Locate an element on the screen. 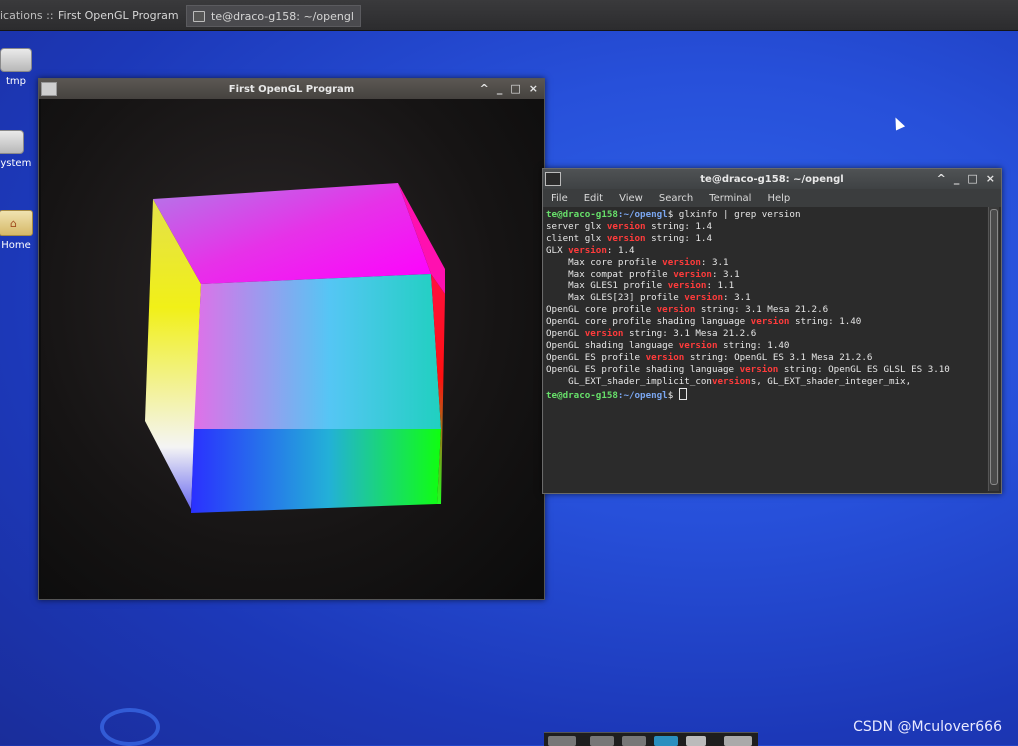 This screenshot has width=1018, height=746. output-line: server glx version string: 1.4 is located at coordinates (766, 227).